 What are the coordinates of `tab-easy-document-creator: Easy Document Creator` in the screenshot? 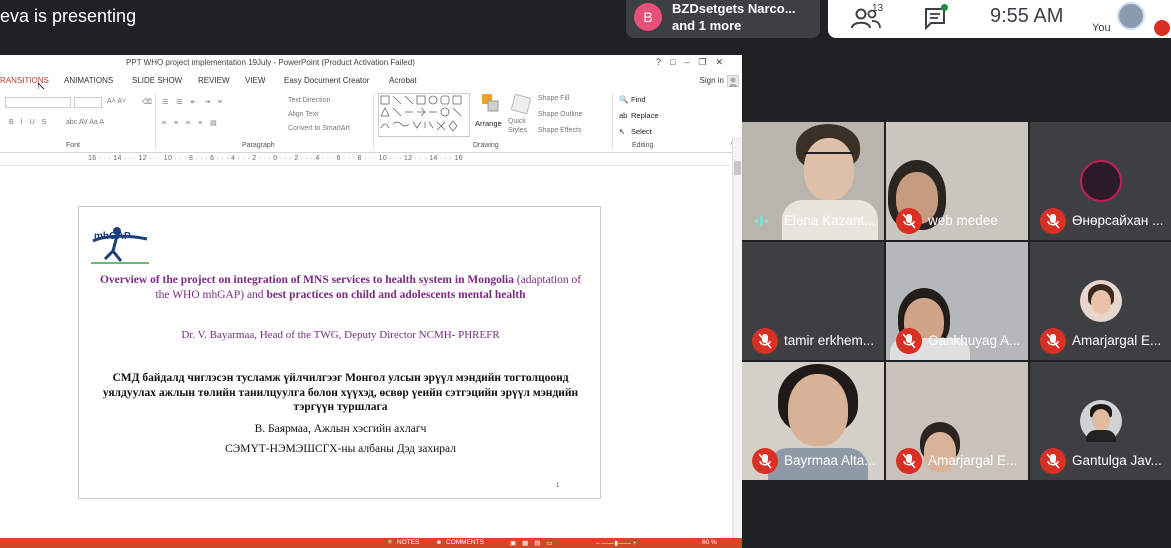 It's located at (326, 80).